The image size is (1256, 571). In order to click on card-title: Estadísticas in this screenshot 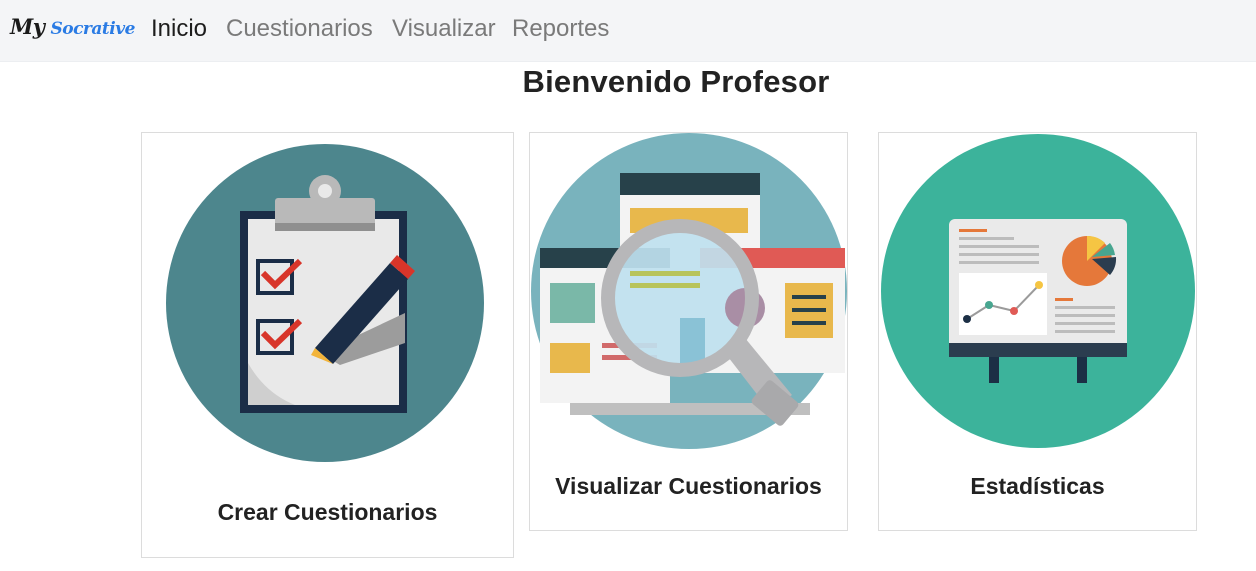, I will do `click(1037, 486)`.